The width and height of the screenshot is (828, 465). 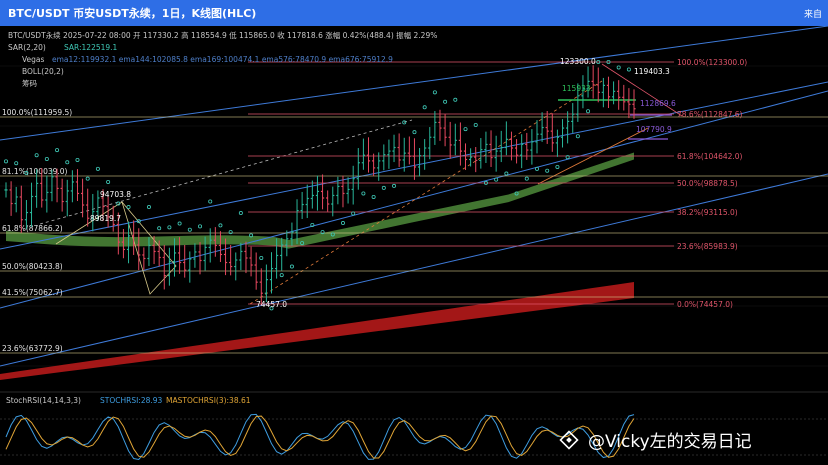 I want to click on fib-level-label: 61.8%(104642.0), so click(x=710, y=156).